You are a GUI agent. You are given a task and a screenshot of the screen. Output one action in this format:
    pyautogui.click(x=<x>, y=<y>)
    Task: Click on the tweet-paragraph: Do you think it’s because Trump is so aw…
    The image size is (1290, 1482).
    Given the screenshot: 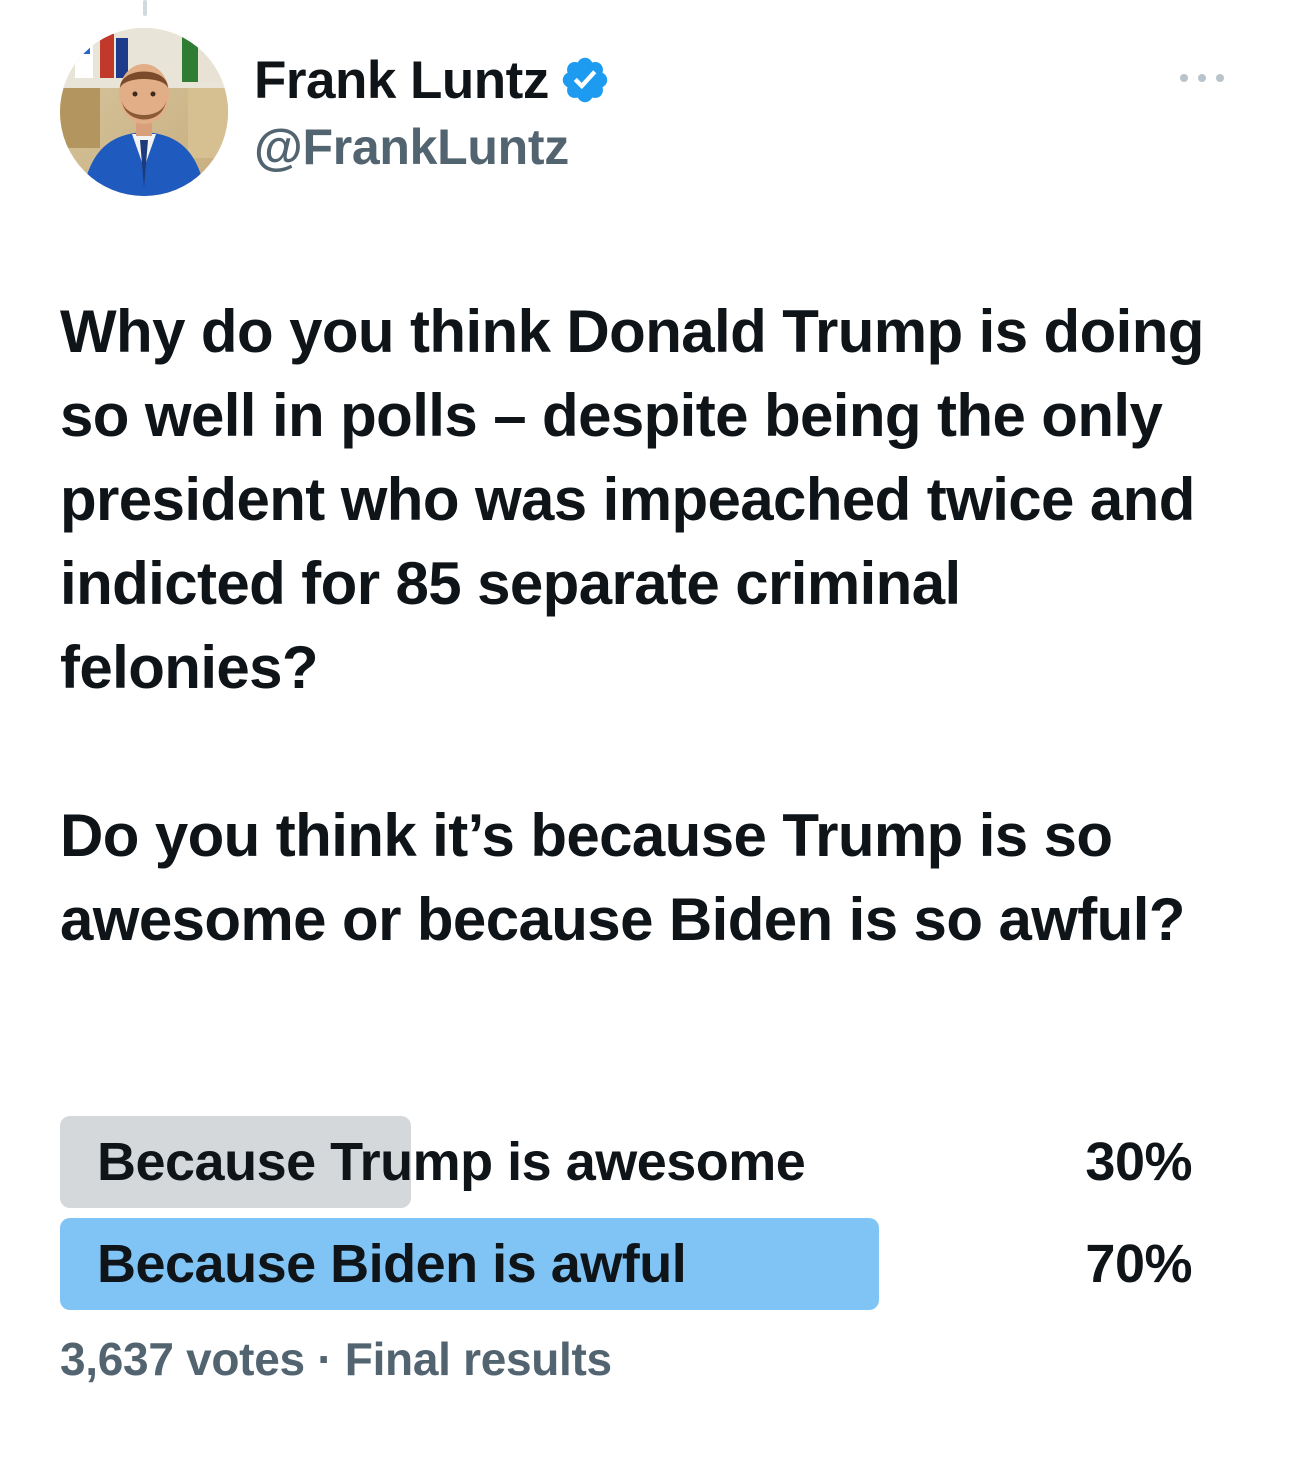 What is the action you would take?
    pyautogui.click(x=622, y=877)
    